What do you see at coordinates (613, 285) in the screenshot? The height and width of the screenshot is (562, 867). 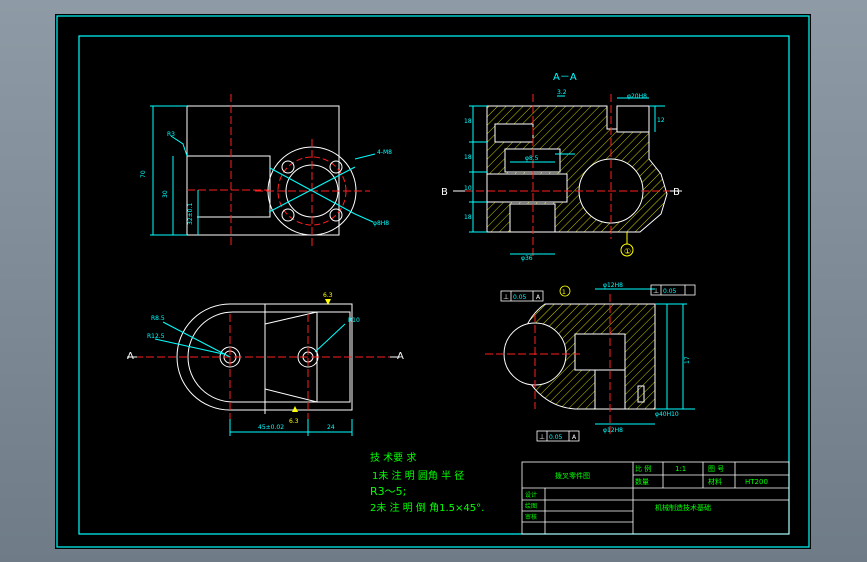 I see `side-dim-phi12: φ12H8` at bounding box center [613, 285].